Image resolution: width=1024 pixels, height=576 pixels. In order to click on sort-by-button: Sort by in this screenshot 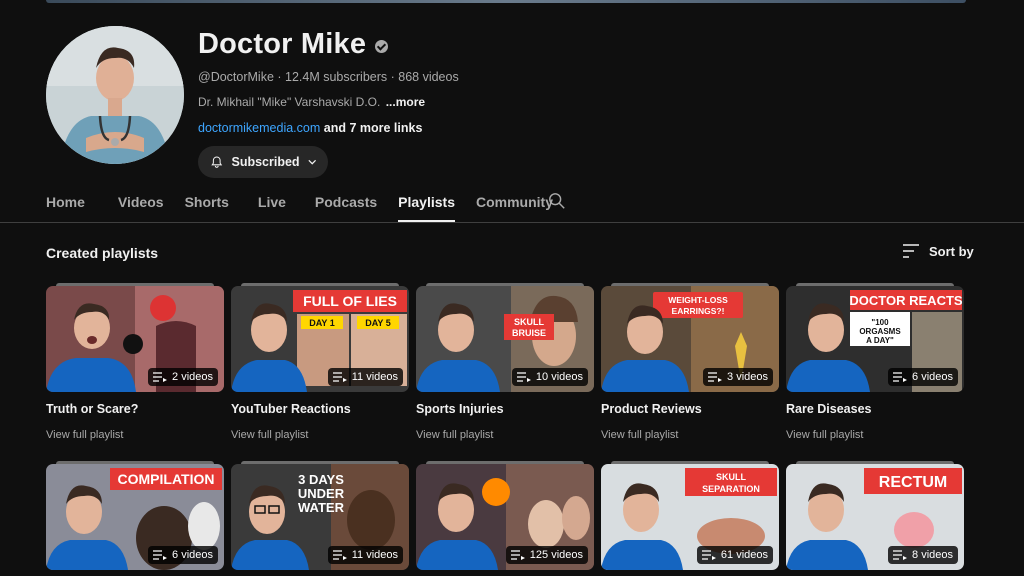, I will do `click(938, 251)`.